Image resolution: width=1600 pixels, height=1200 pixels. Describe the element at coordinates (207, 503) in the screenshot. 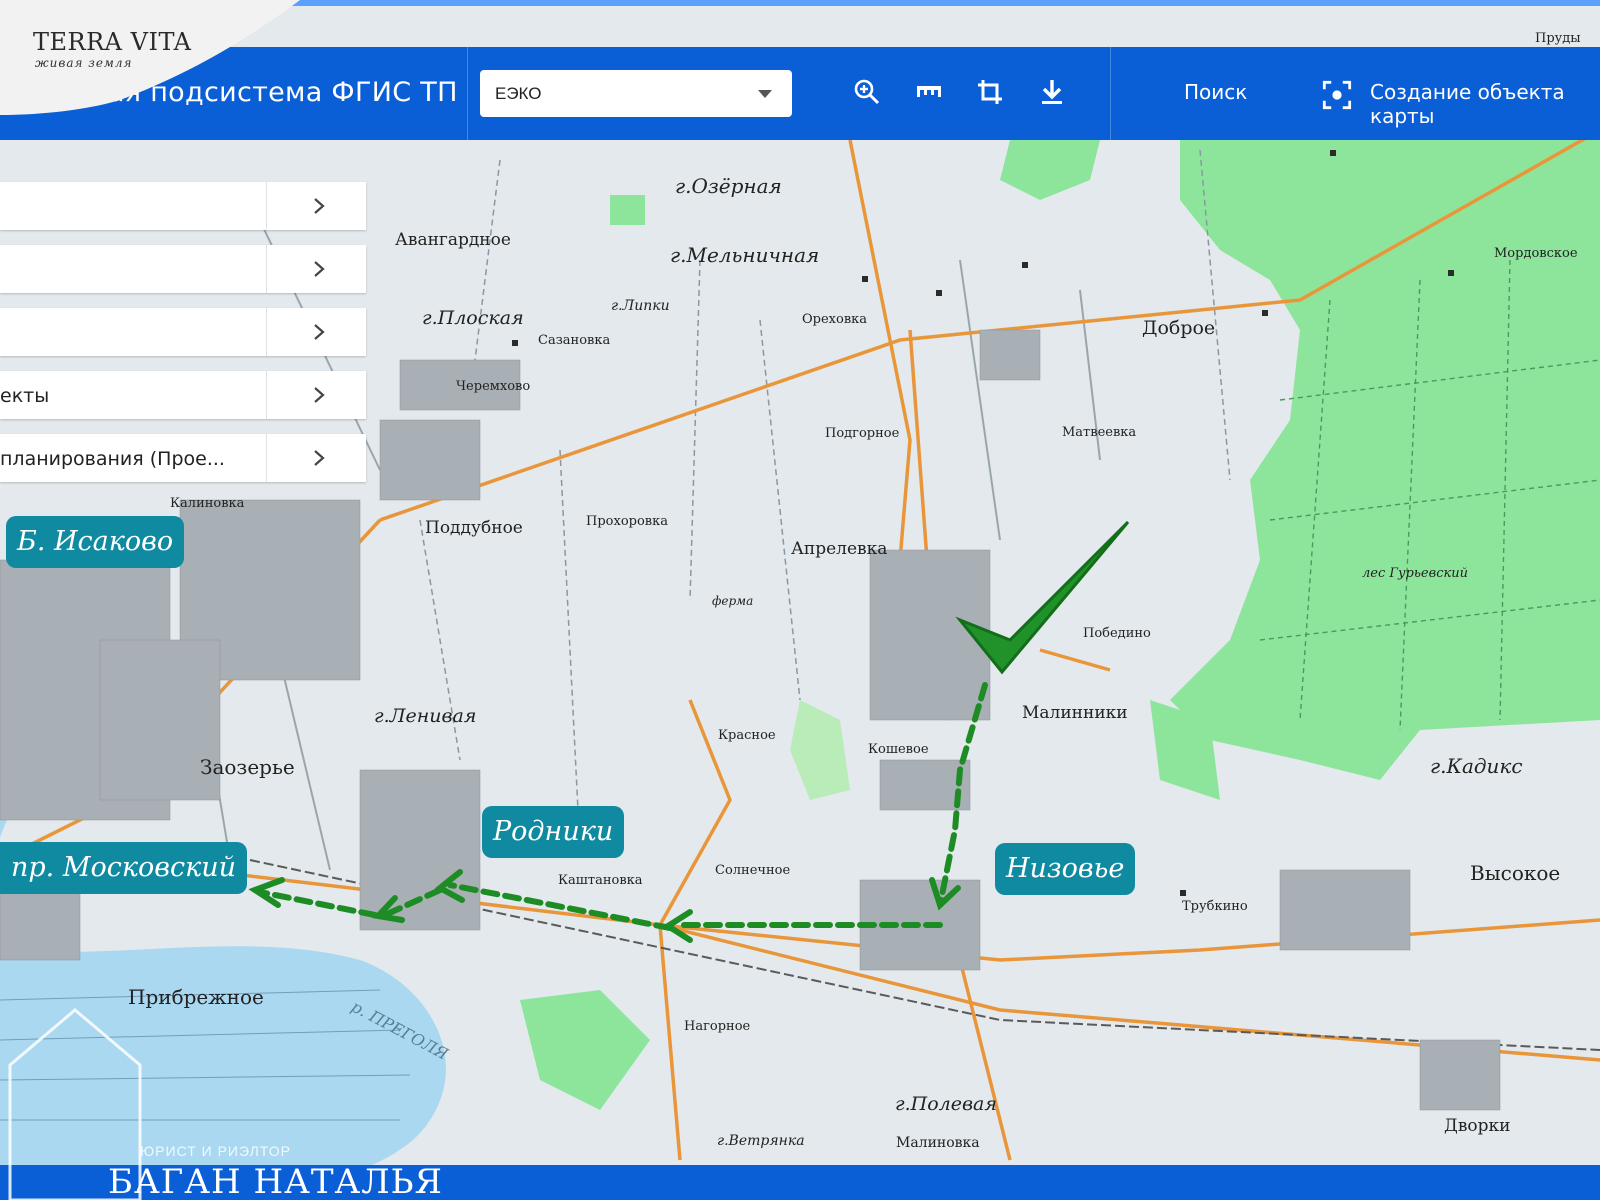

I see `label-kalinovka: Калиновка` at that location.